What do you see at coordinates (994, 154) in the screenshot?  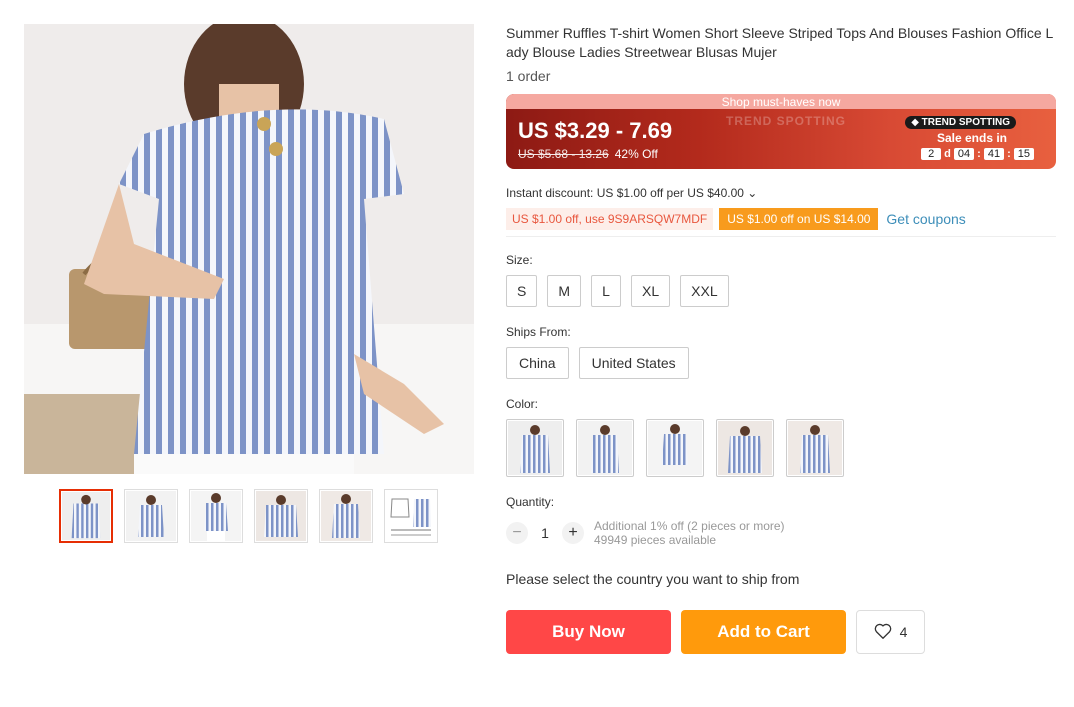 I see `timer-minutes: 41` at bounding box center [994, 154].